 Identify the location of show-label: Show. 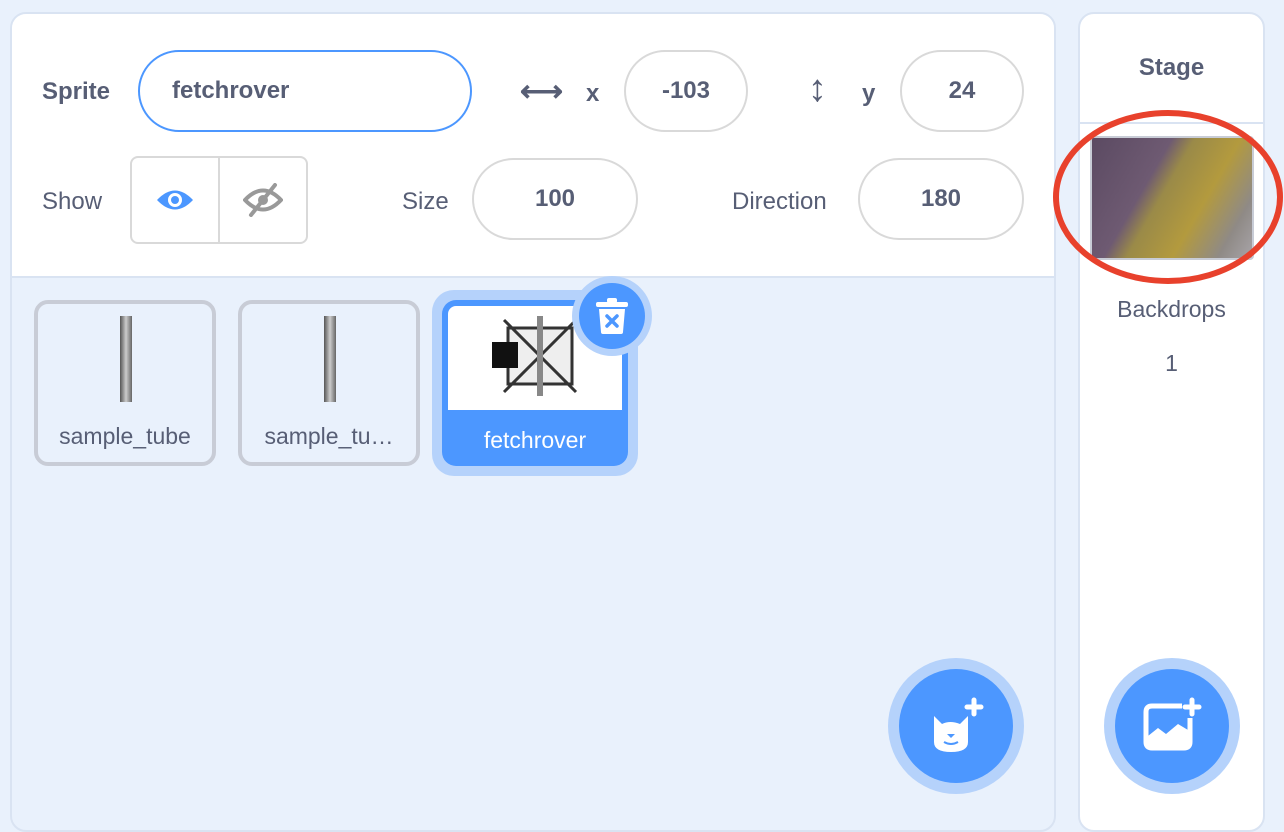
(72, 201).